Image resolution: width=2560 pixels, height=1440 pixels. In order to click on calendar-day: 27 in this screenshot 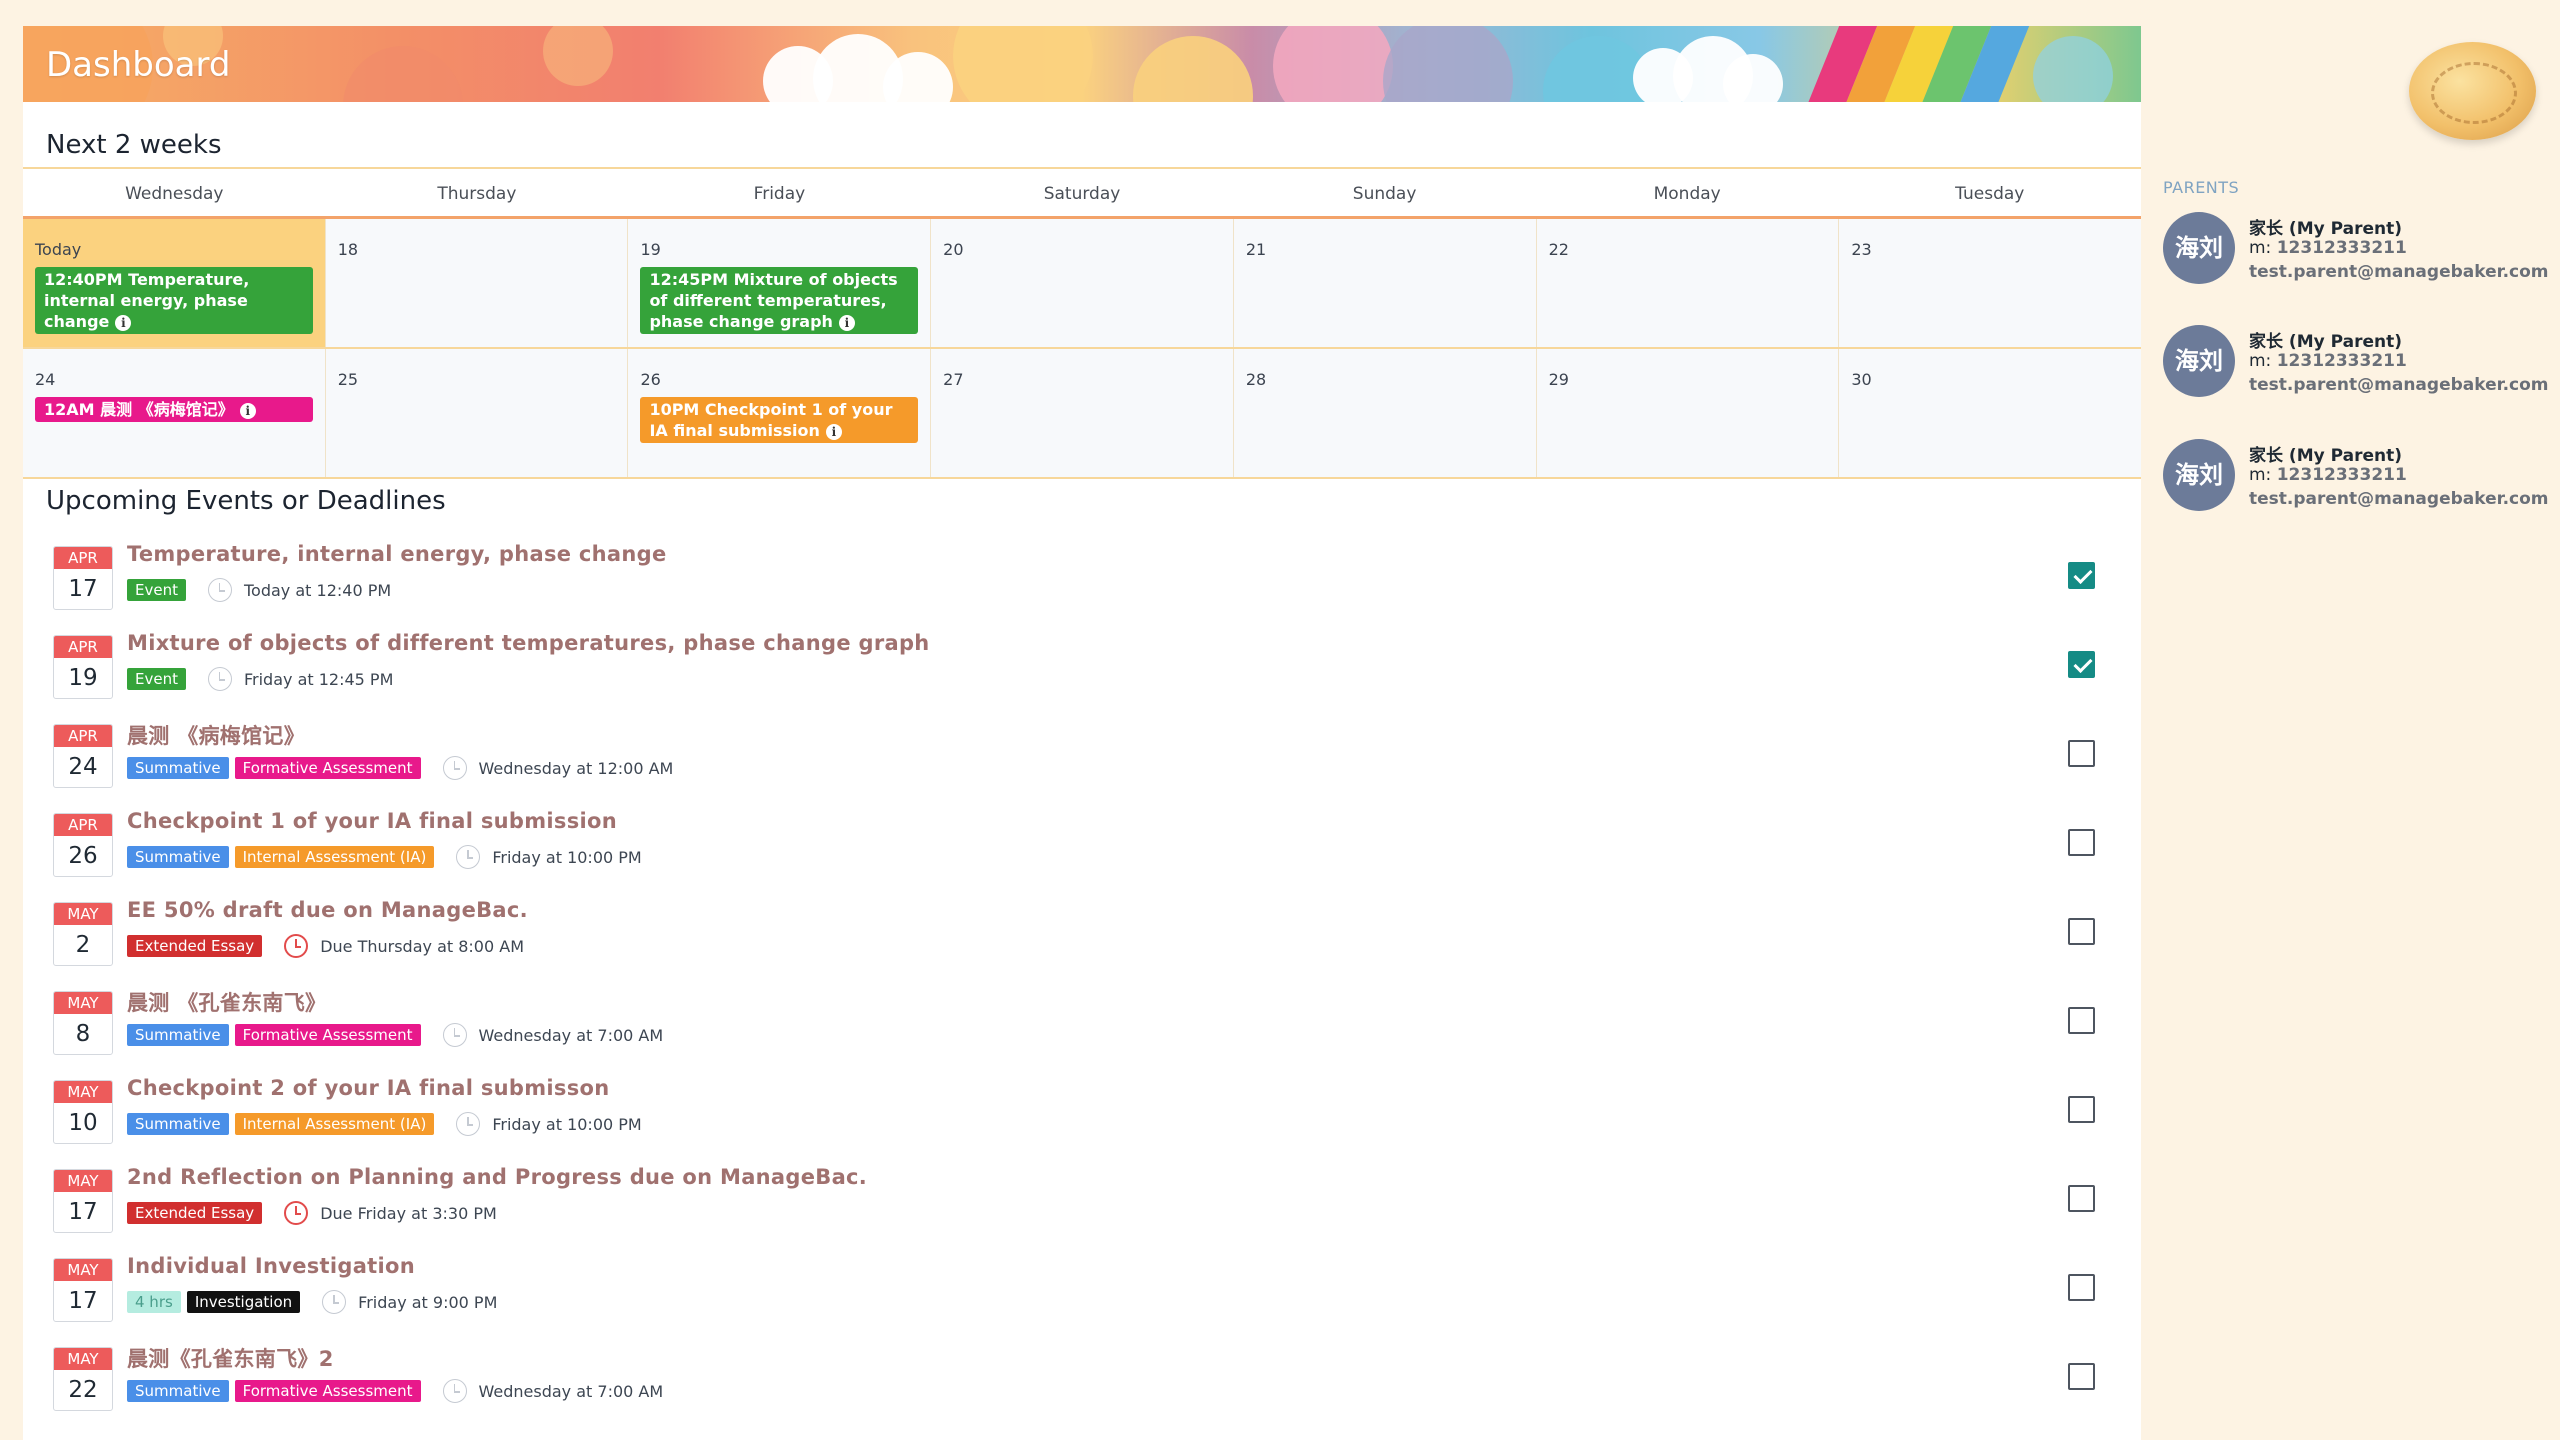, I will do `click(1082, 413)`.